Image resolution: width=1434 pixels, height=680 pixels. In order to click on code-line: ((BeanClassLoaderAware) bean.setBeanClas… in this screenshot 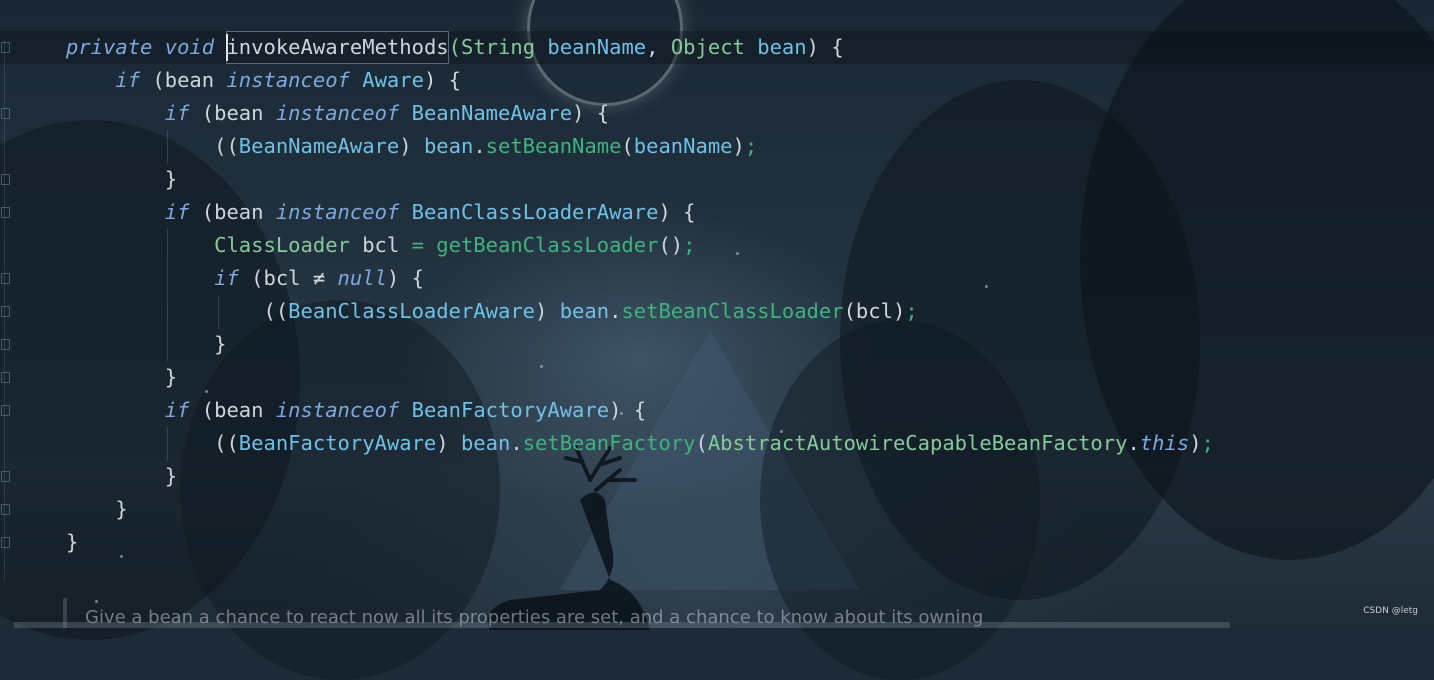, I will do `click(491, 311)`.